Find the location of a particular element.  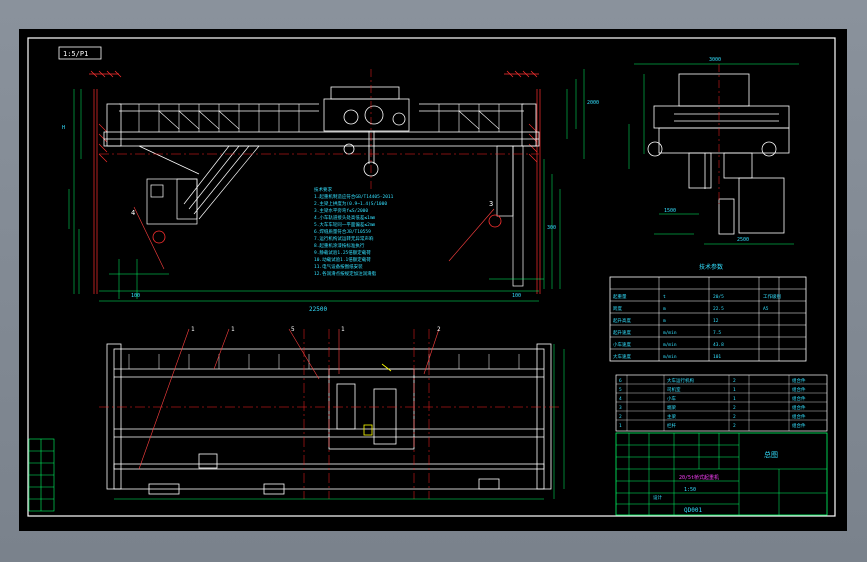

title-block-drawing-no: QD001 is located at coordinates (693, 510).